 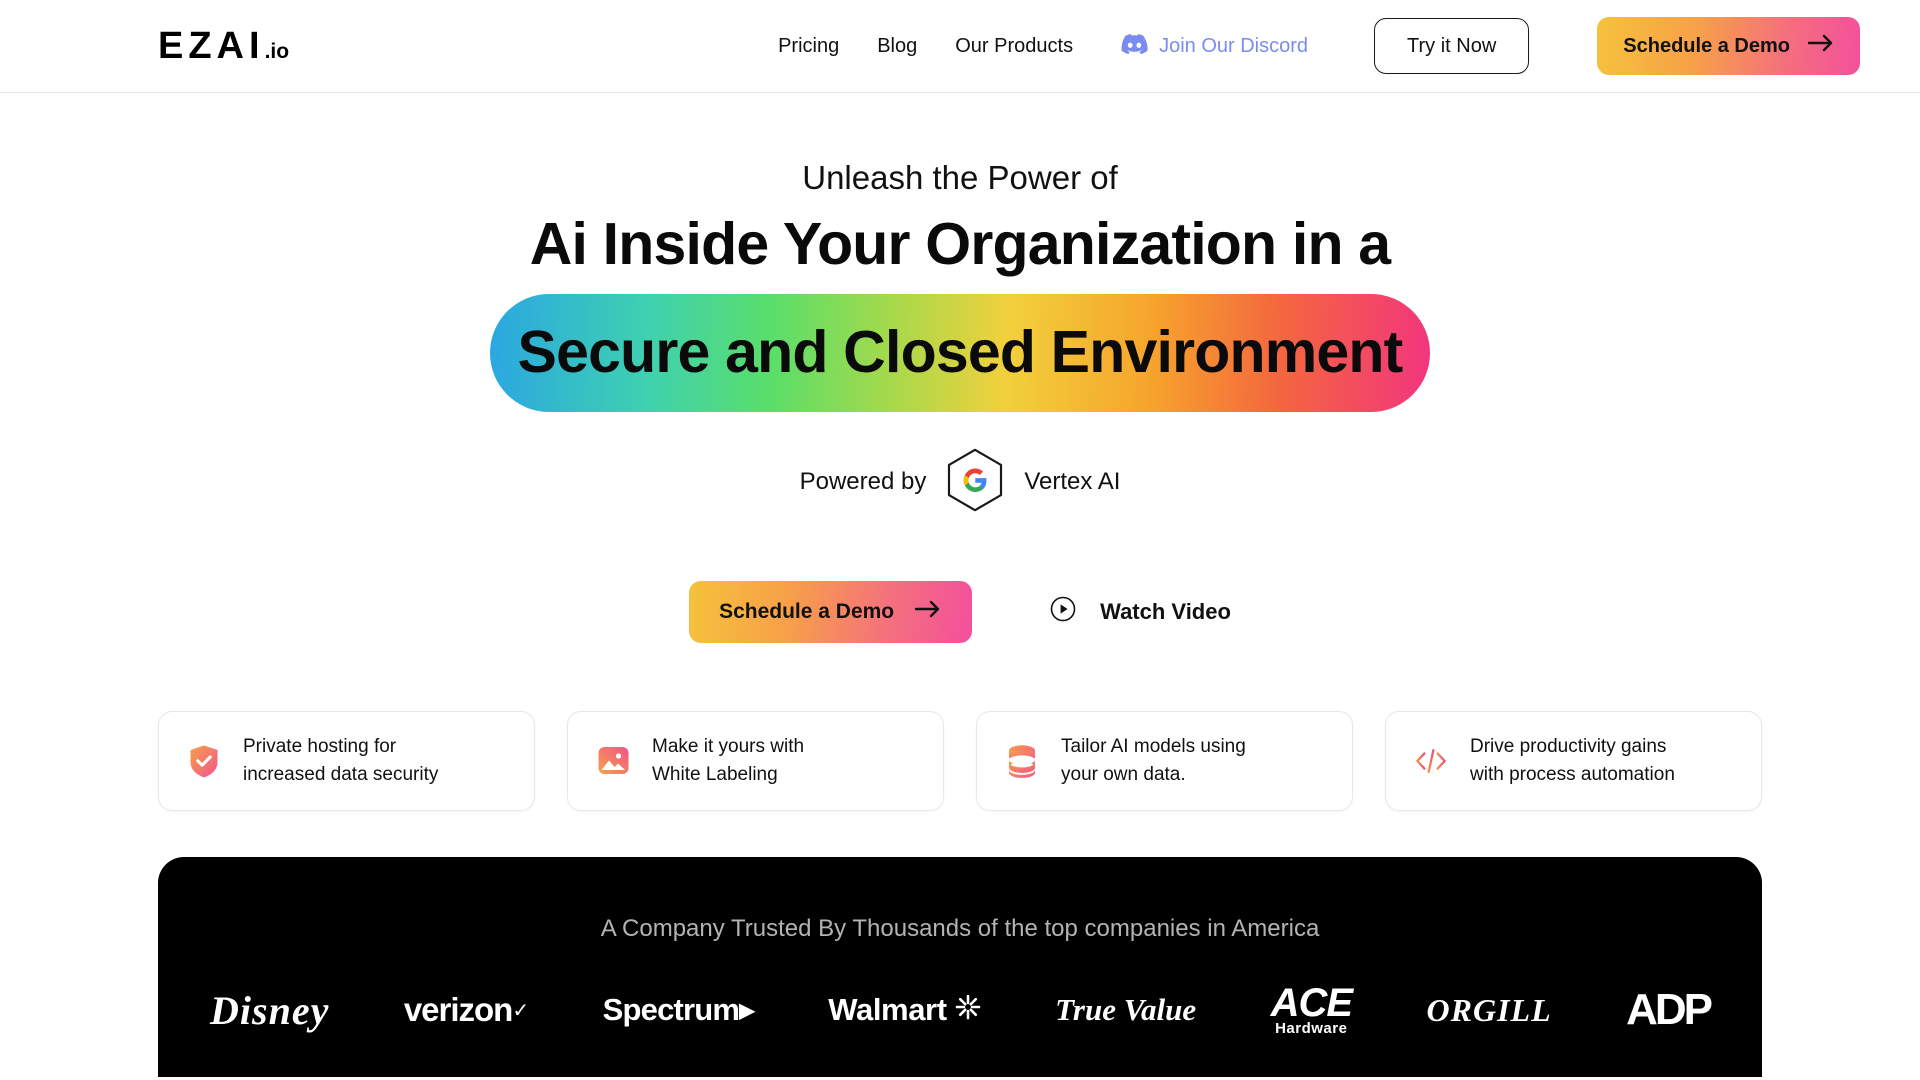 I want to click on provider-label: Vertex AI, so click(x=1072, y=482).